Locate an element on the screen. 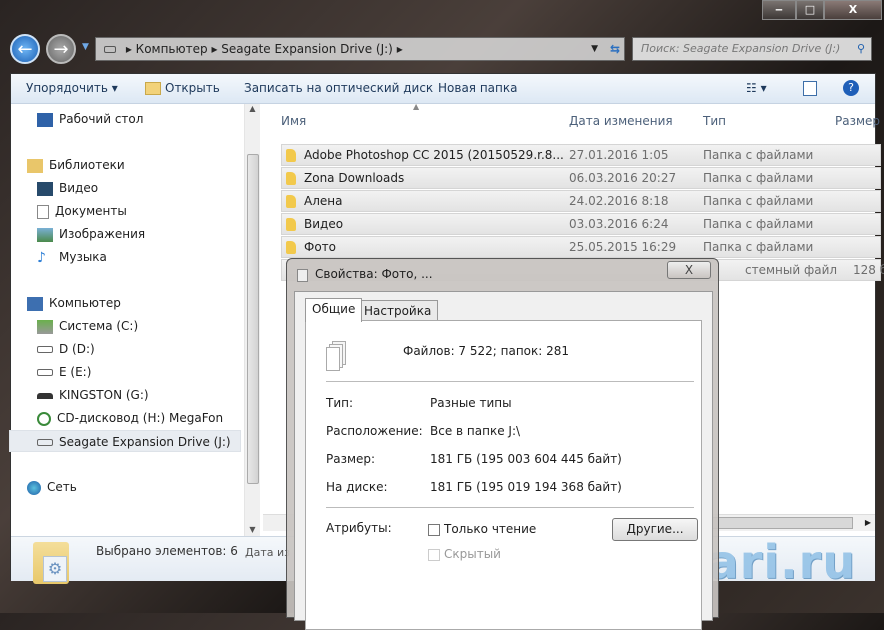 The height and width of the screenshot is (630, 884). nav-drive-d: D (D:) is located at coordinates (66, 349).